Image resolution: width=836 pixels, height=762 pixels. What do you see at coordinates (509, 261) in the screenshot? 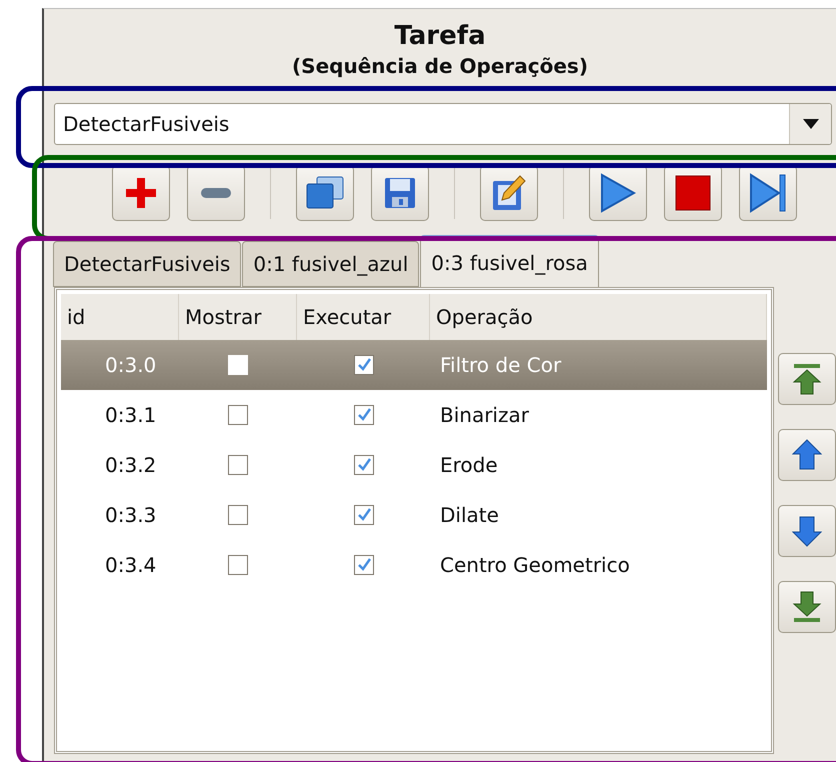
I see `tab: 0:3 fusivel_rosa` at bounding box center [509, 261].